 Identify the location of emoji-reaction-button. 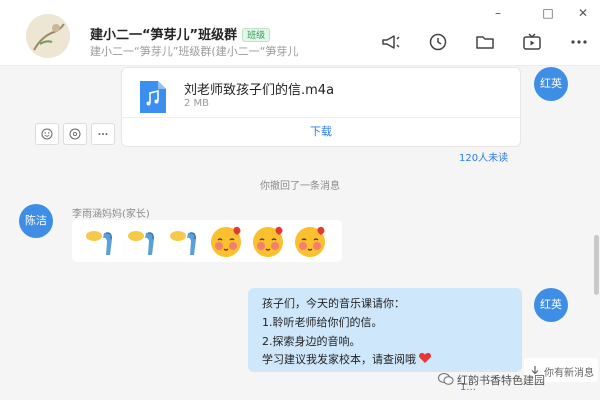
(47, 134).